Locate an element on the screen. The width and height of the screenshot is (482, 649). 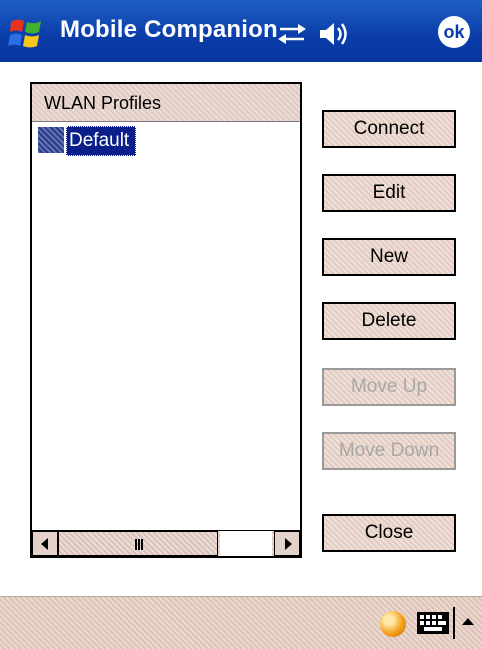
connectivity-arrows-icon is located at coordinates (292, 34).